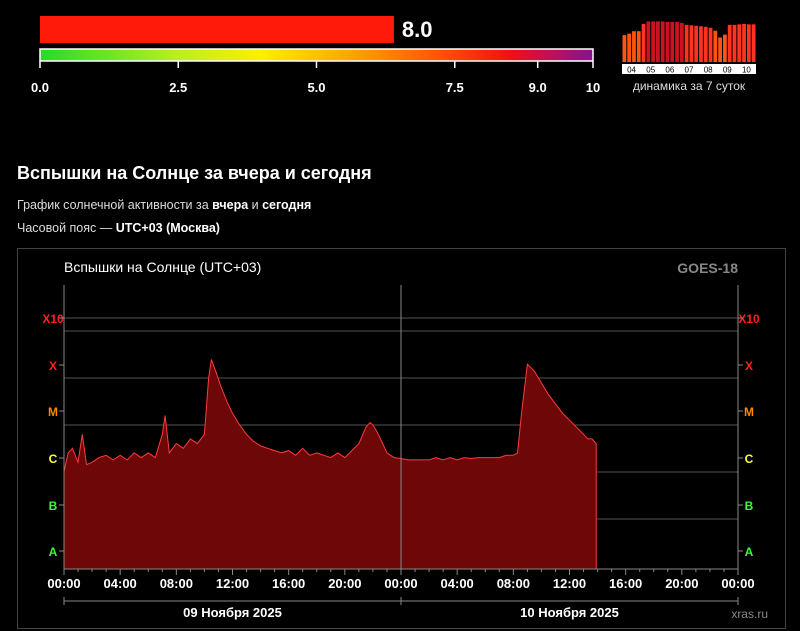 The width and height of the screenshot is (800, 631). Describe the element at coordinates (569, 612) in the screenshot. I see `date-label: 10 Ноября 2025` at that location.